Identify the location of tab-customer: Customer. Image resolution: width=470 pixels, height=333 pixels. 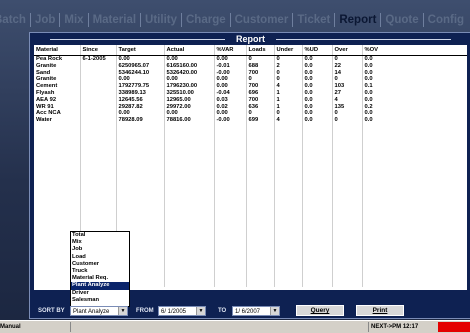
(262, 20).